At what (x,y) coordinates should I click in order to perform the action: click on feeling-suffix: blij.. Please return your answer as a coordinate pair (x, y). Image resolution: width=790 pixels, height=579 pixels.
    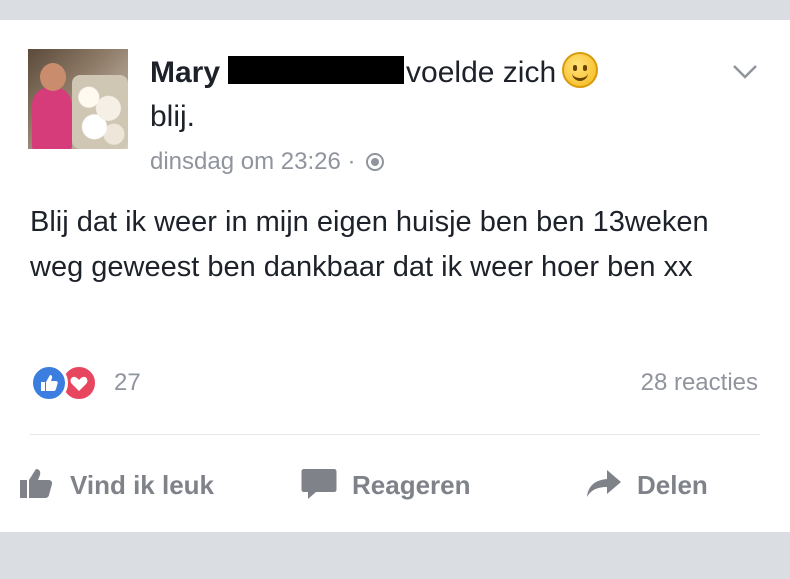
    Looking at the image, I should click on (173, 116).